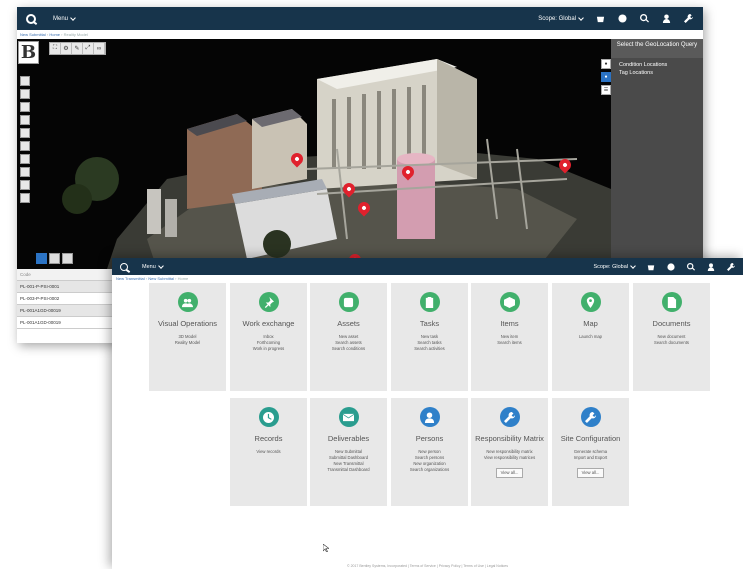 This screenshot has height=569, width=743. Describe the element at coordinates (671, 343) in the screenshot. I see `tile-link: Search documents` at that location.